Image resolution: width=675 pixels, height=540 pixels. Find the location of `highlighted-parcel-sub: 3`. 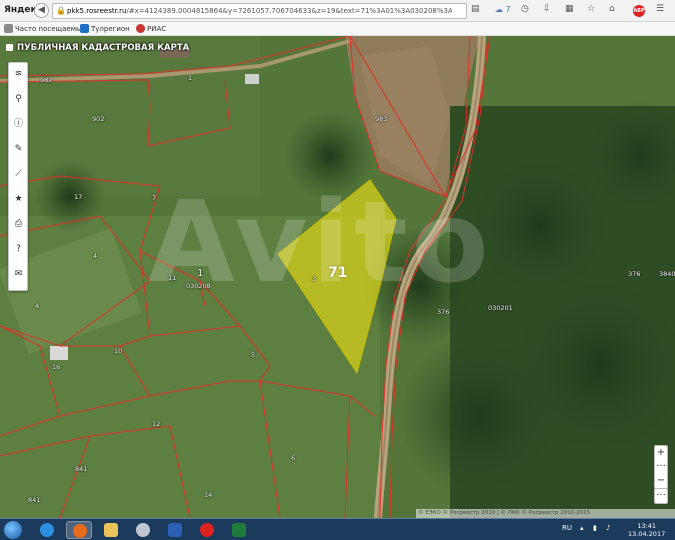

highlighted-parcel-sub: 3 is located at coordinates (314, 279).